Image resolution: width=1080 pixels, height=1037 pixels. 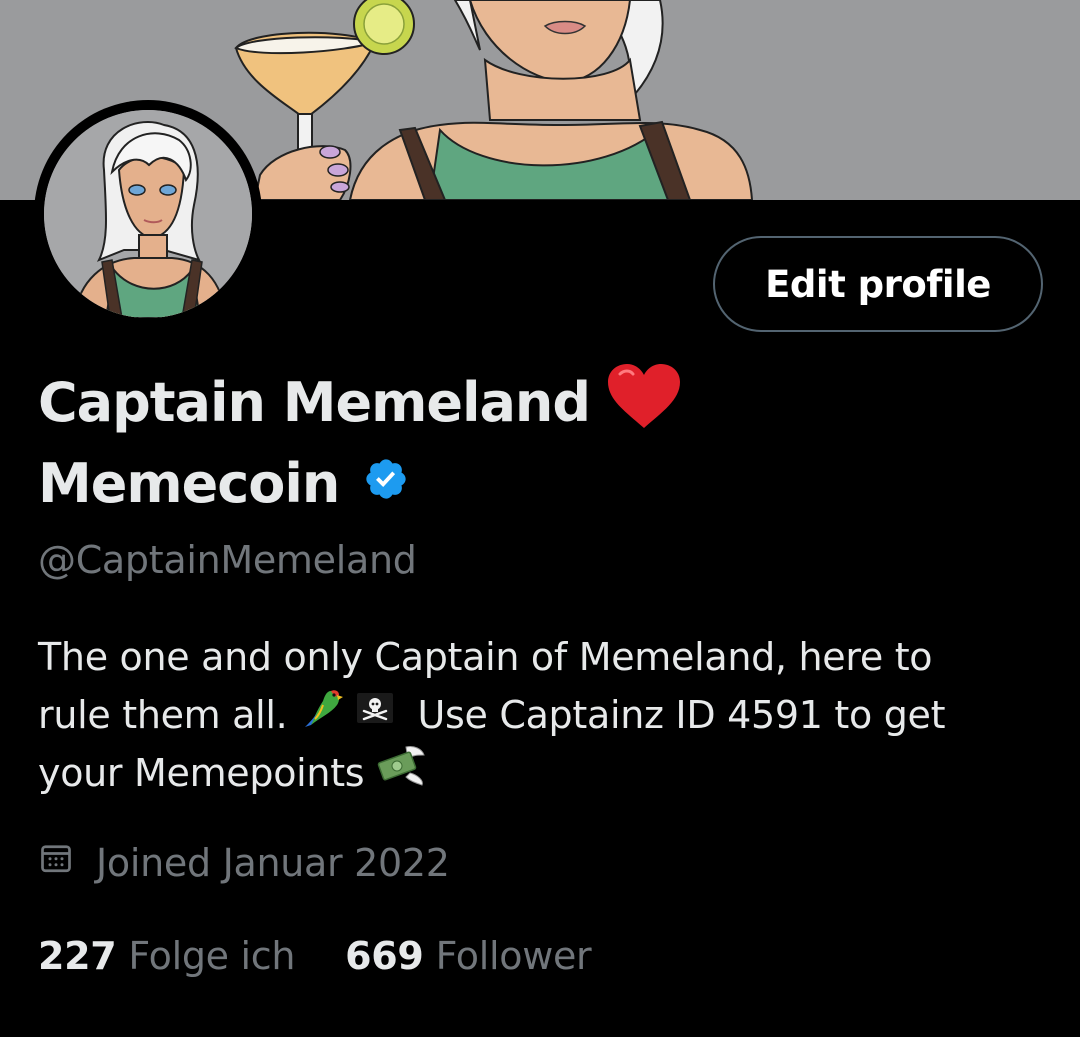 What do you see at coordinates (77, 956) in the screenshot?
I see `following-count: 227` at bounding box center [77, 956].